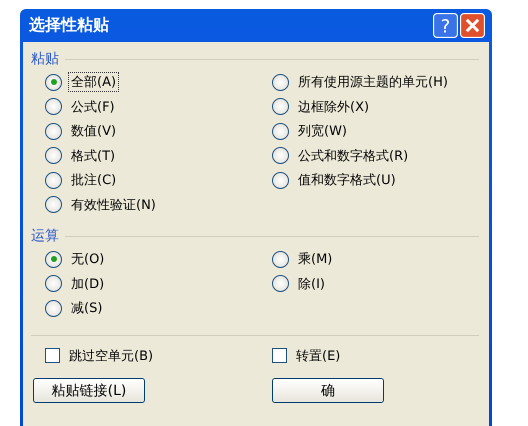  I want to click on radio-option: 乘(M), so click(304, 259).